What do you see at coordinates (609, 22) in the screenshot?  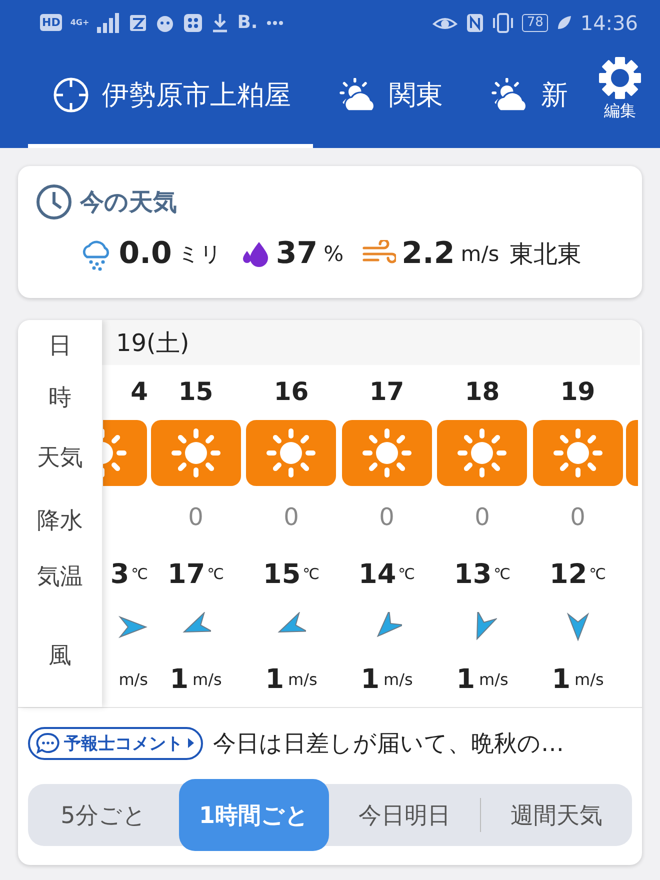 I see `clock-time: 14:36` at bounding box center [609, 22].